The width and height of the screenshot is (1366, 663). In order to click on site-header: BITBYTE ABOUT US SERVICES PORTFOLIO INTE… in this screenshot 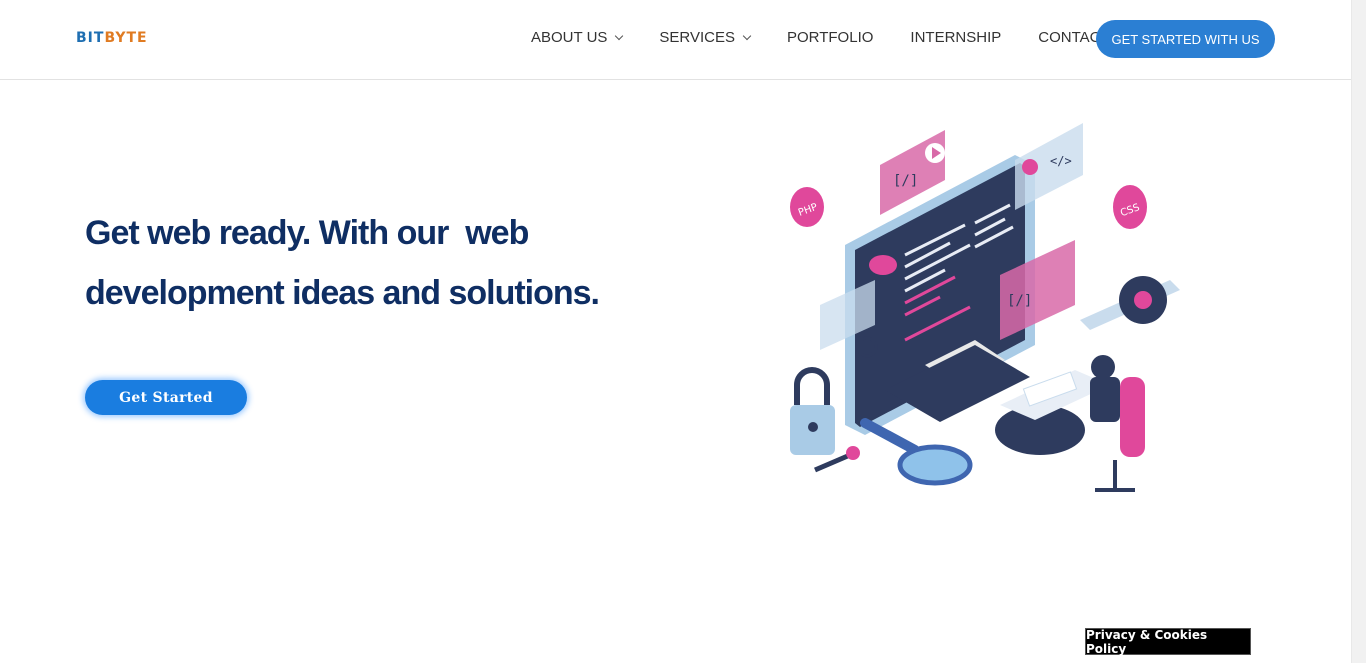, I will do `click(675, 40)`.